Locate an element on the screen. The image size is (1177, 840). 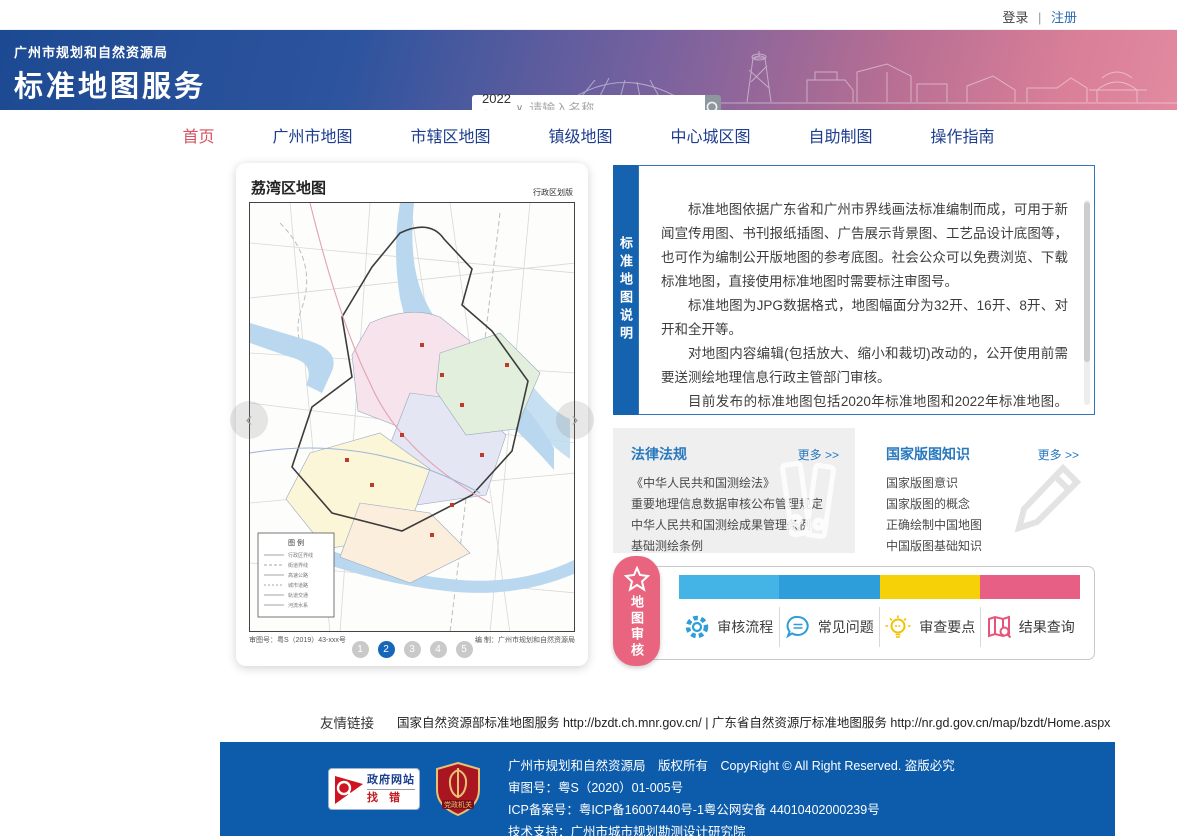
org-name: 广州市规划和自然资源局 is located at coordinates (91, 52).